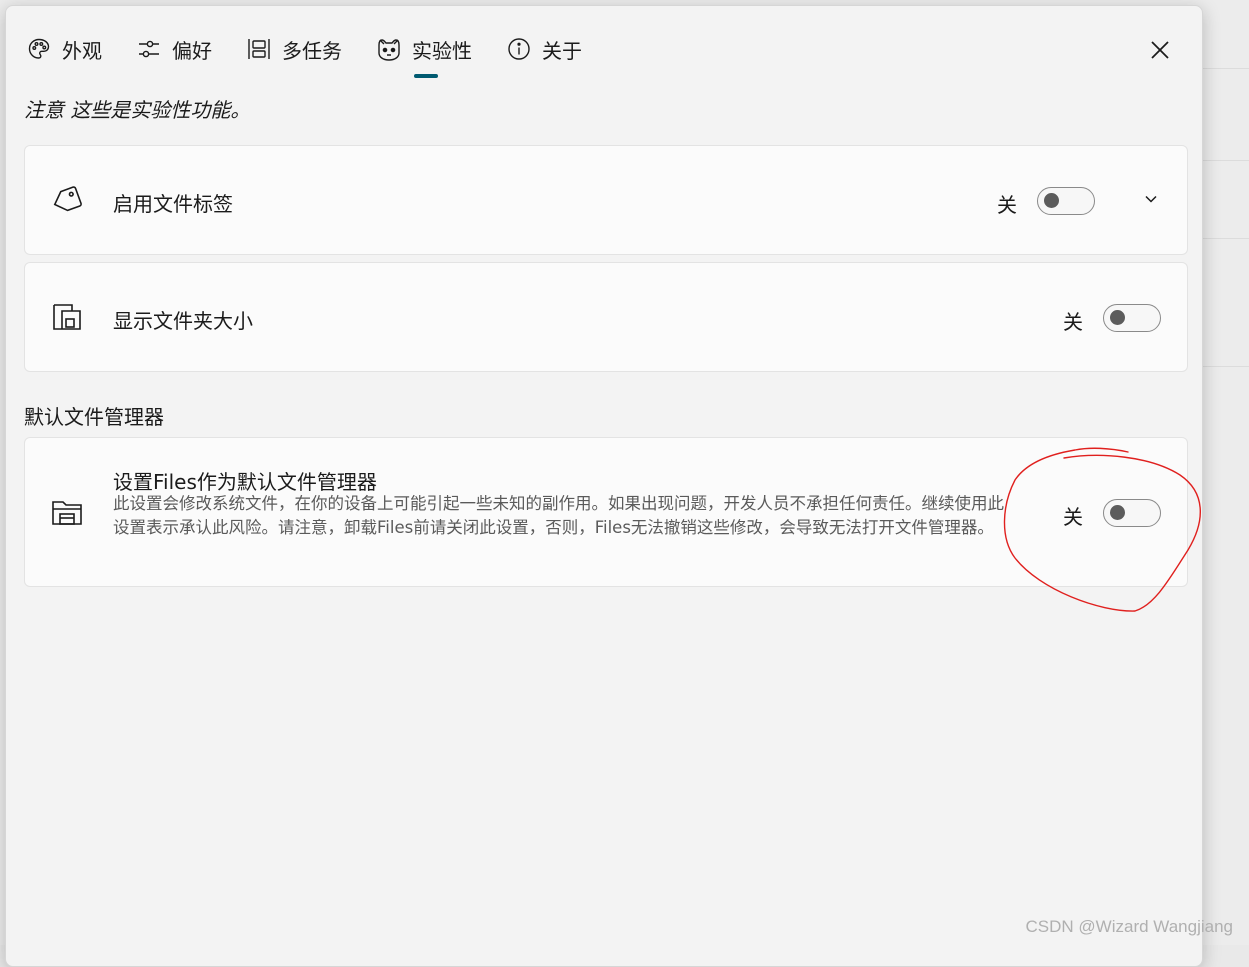 This screenshot has height=967, width=1249. What do you see at coordinates (67, 200) in the screenshot?
I see `tag-icon` at bounding box center [67, 200].